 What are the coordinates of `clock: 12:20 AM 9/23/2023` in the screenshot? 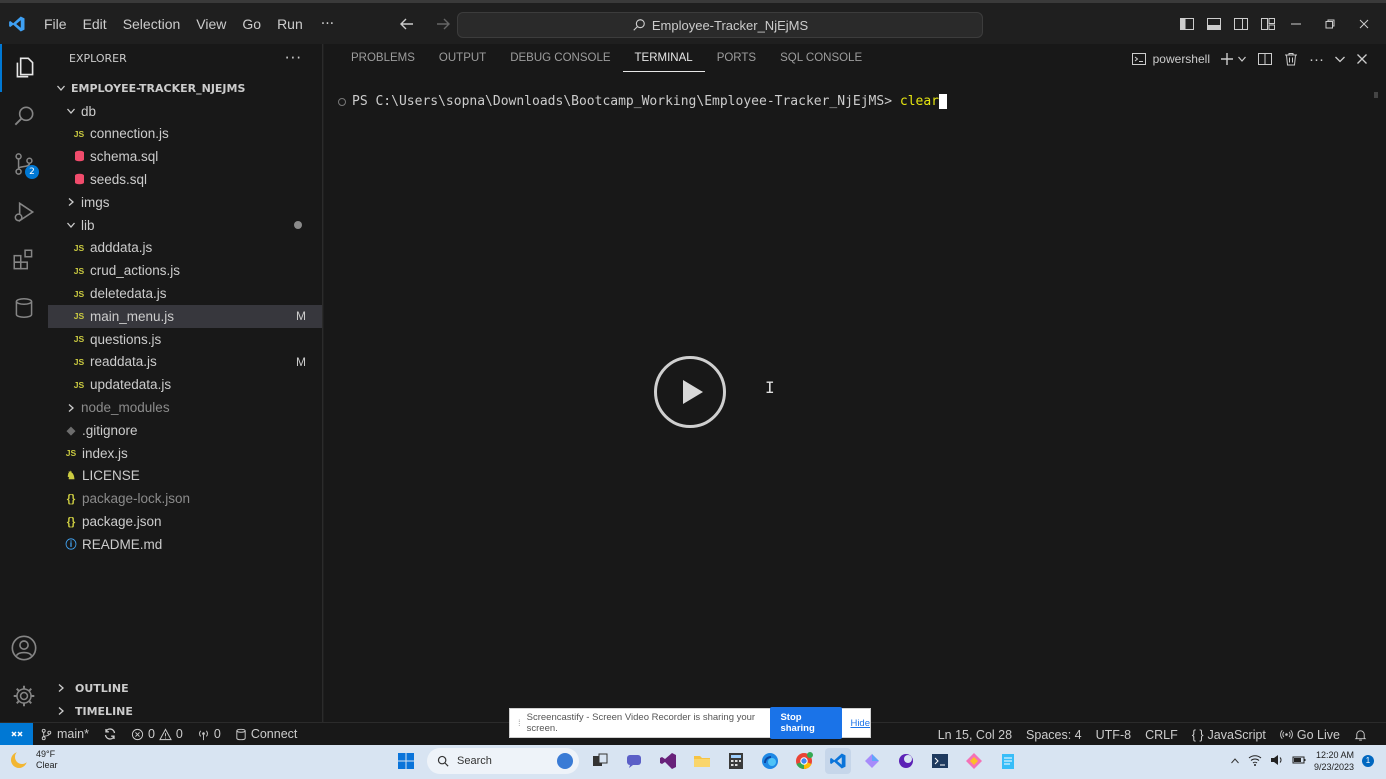 It's located at (1334, 761).